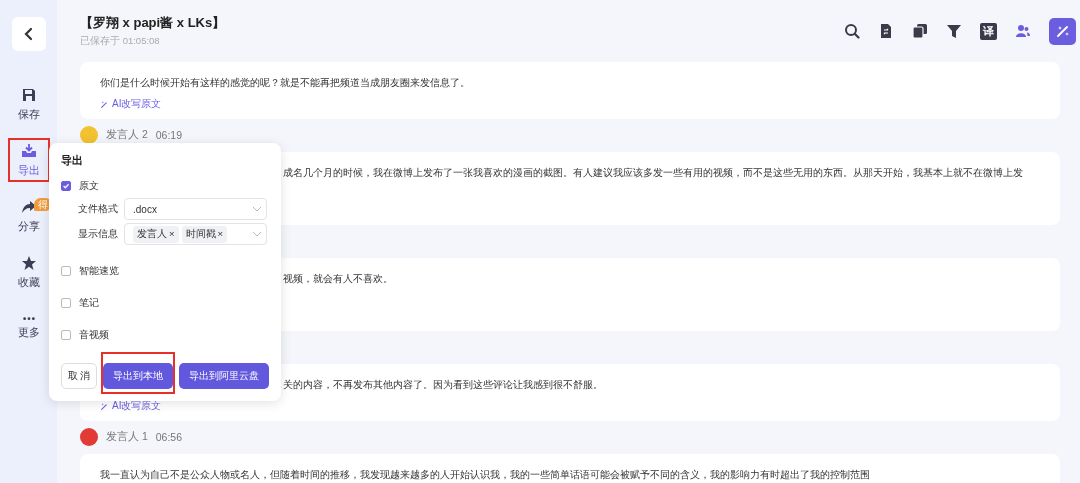 This screenshot has width=1080, height=483. What do you see at coordinates (89, 303) in the screenshot?
I see `option-label: 笔记` at bounding box center [89, 303].